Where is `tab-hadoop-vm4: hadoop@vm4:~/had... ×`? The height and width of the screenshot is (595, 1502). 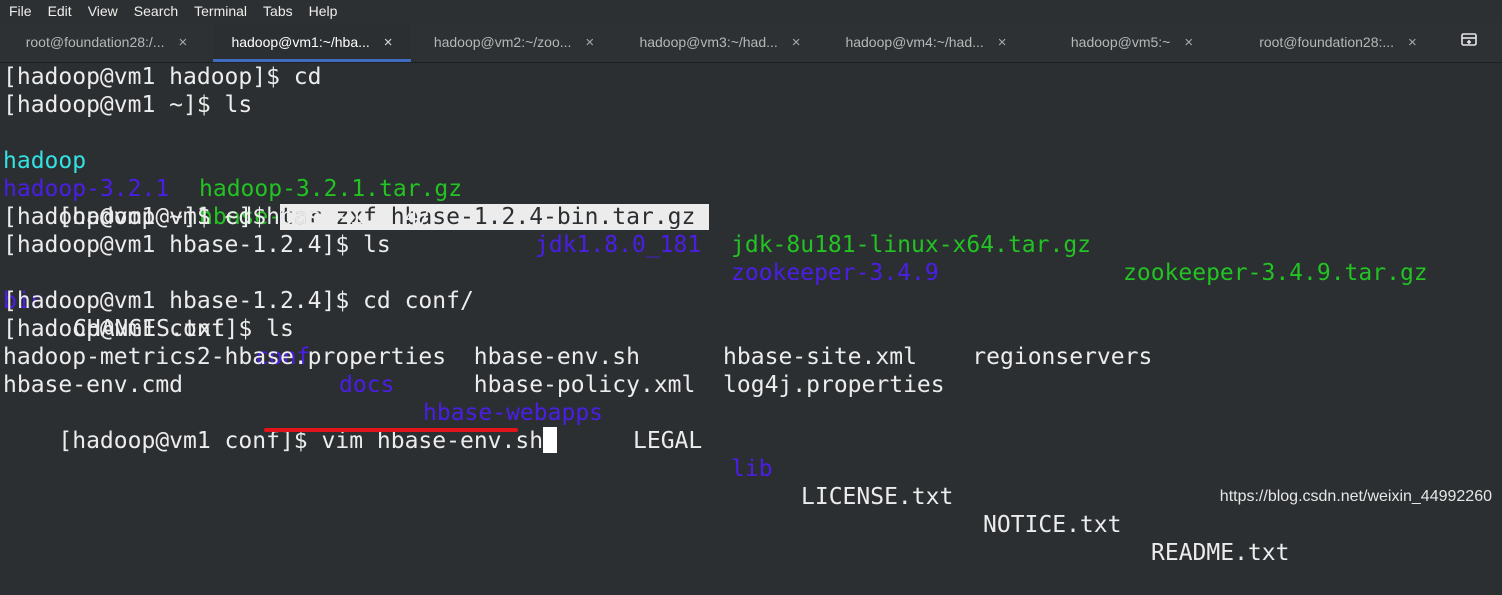
tab-hadoop-vm4: hadoop@vm4:~/had... × is located at coordinates (926, 42).